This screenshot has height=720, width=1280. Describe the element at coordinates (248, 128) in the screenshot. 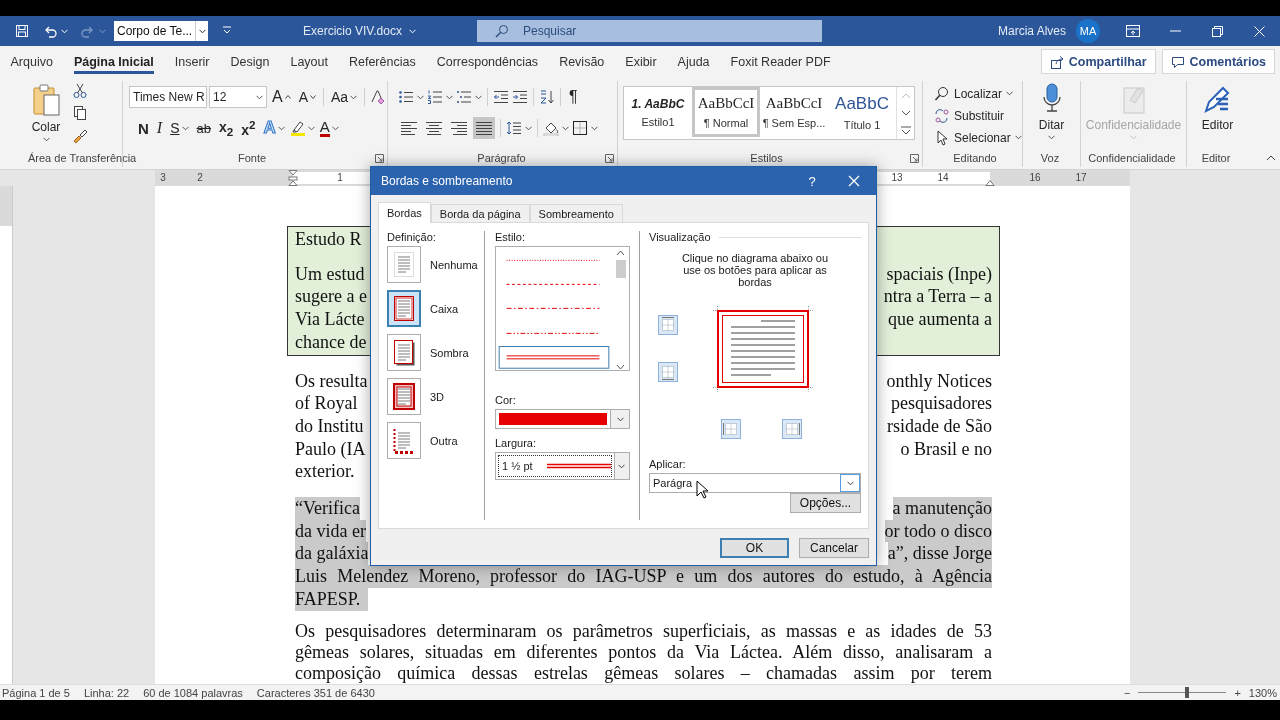

I see `superscript-button: x$^{2}$` at that location.